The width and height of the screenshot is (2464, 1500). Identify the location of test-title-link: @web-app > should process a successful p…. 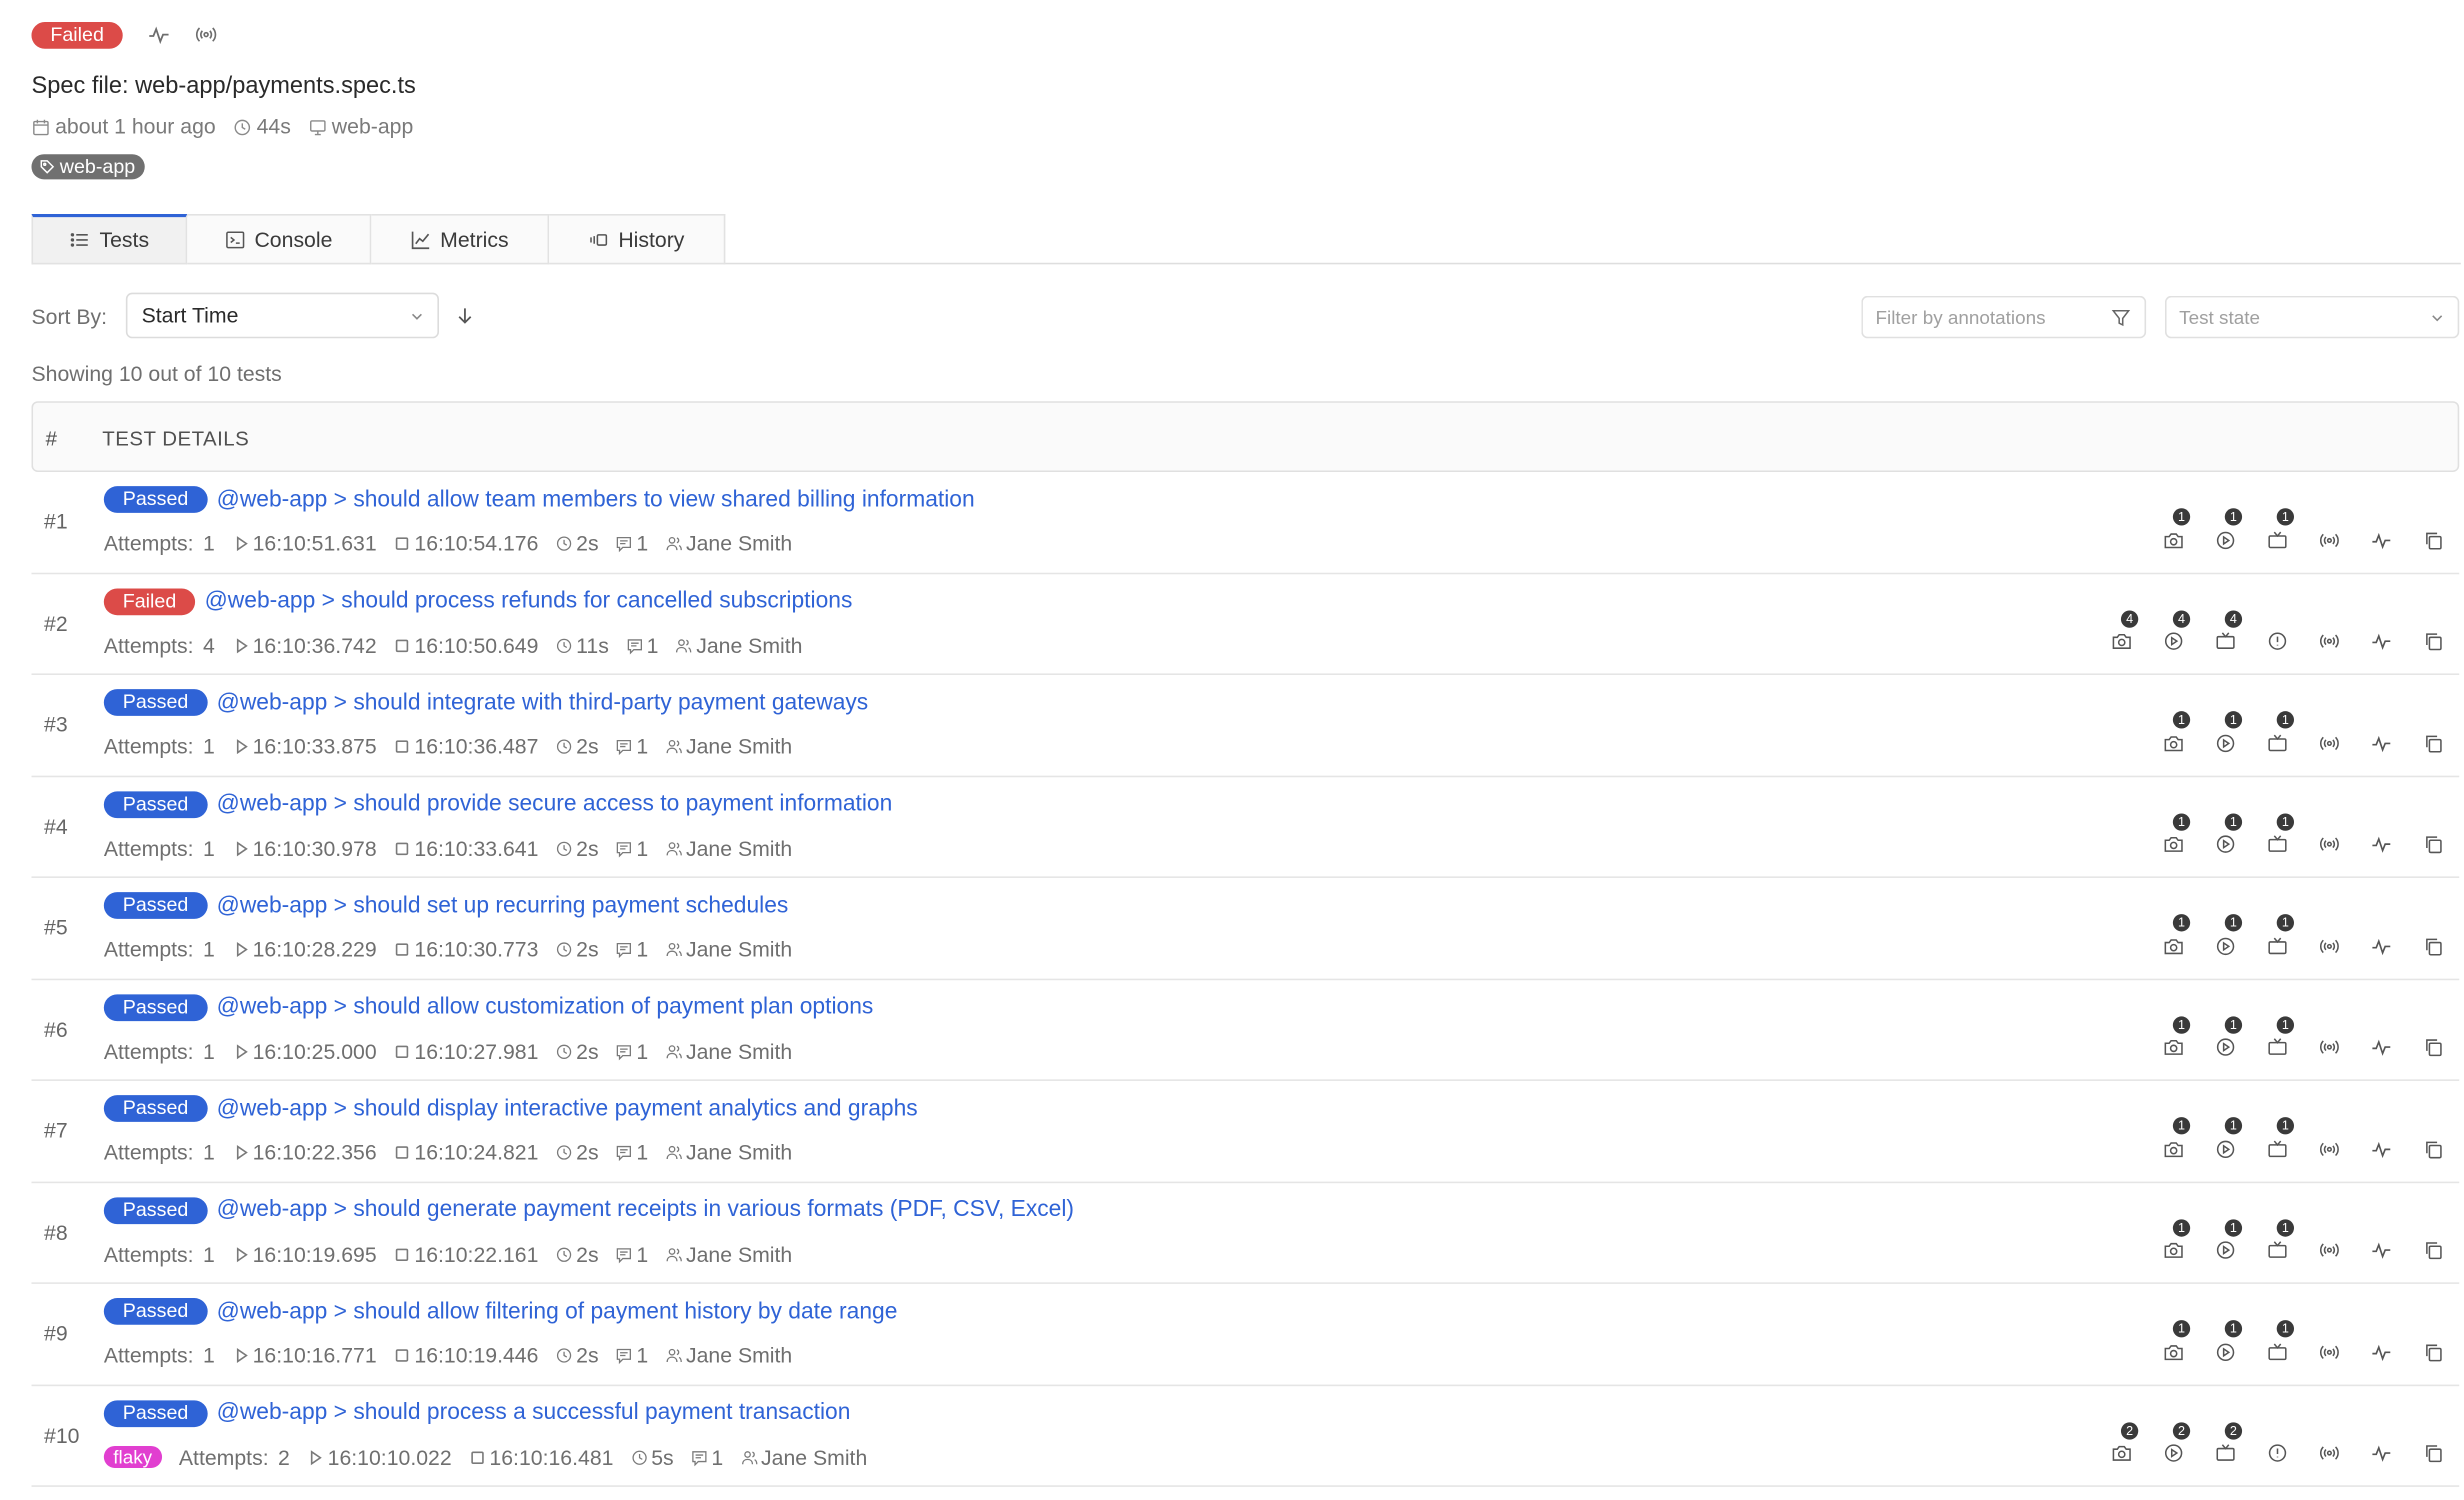
(534, 1412).